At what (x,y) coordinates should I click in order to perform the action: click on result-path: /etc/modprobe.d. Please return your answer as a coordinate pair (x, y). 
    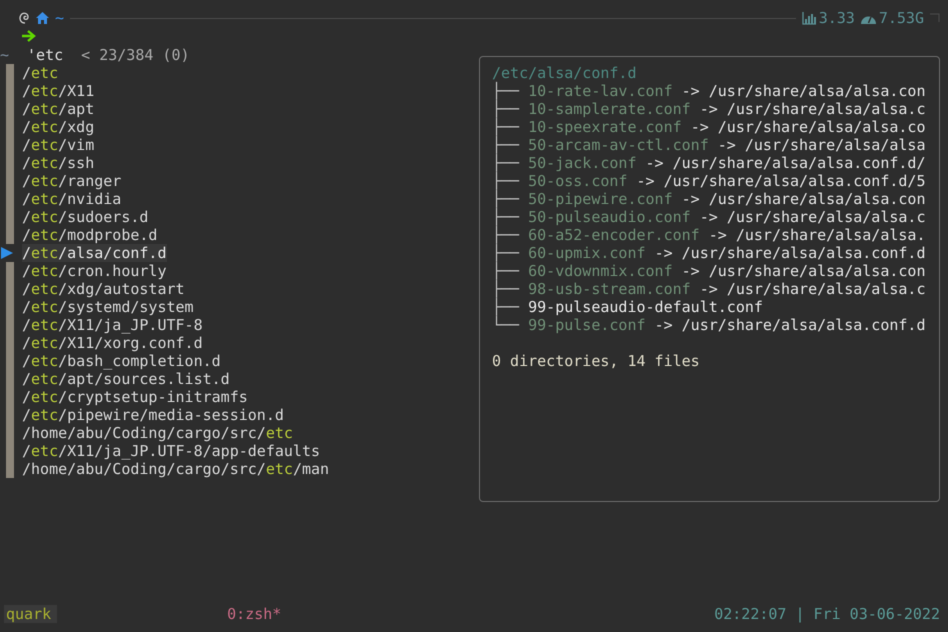
    Looking at the image, I should click on (90, 235).